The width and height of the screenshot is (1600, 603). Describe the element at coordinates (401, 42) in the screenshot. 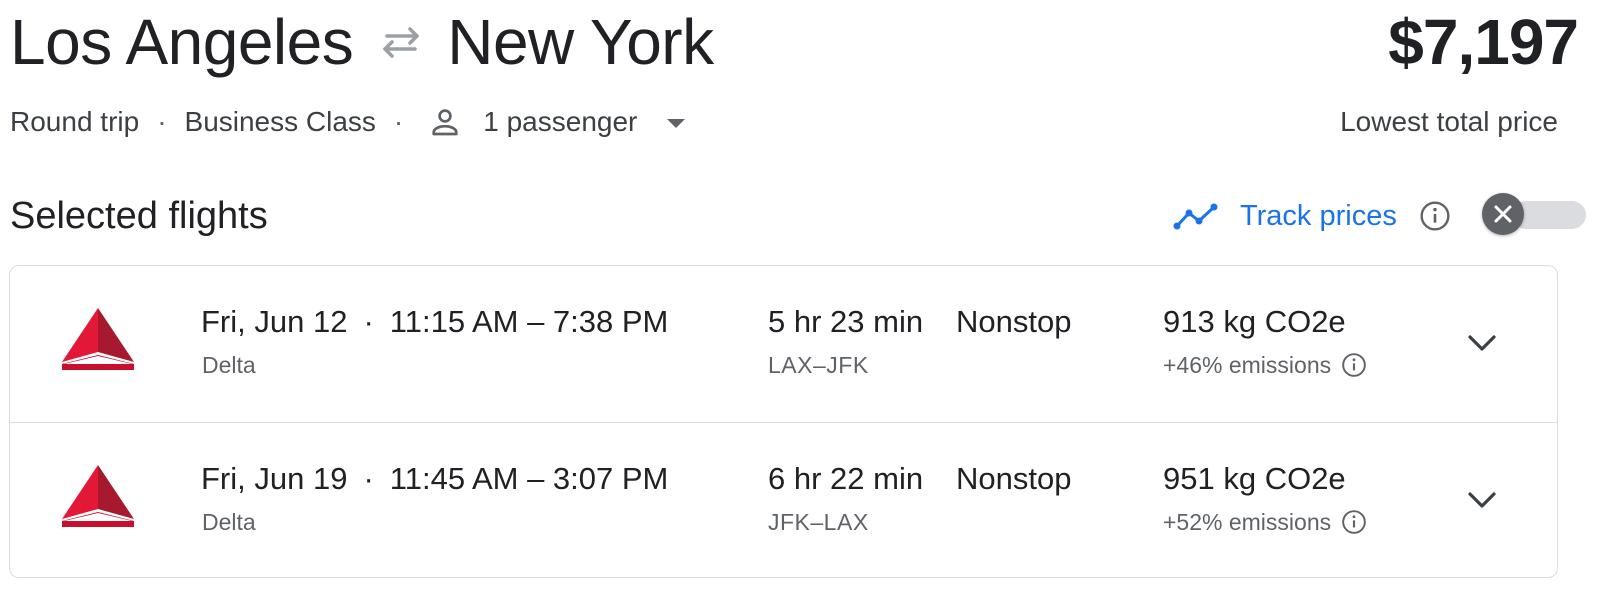

I see `swap-arrows-icon` at that location.